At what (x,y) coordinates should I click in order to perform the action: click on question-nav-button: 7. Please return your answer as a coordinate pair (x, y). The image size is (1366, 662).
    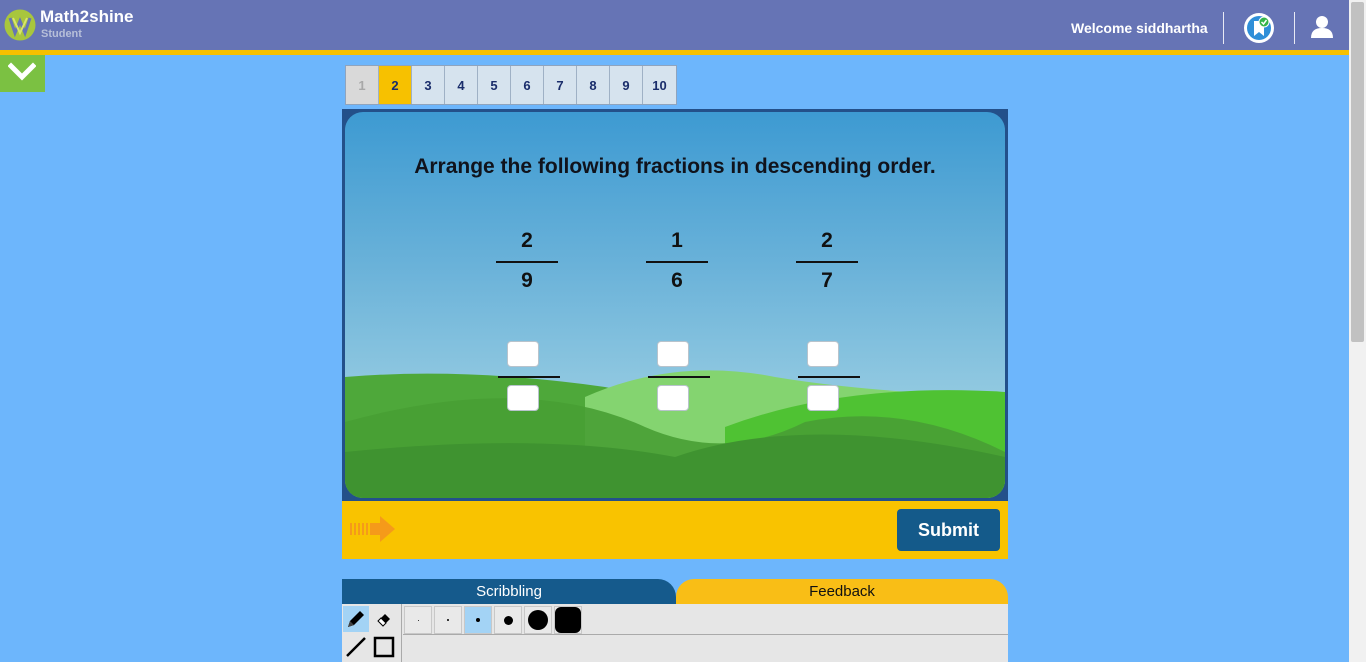
    Looking at the image, I should click on (560, 85).